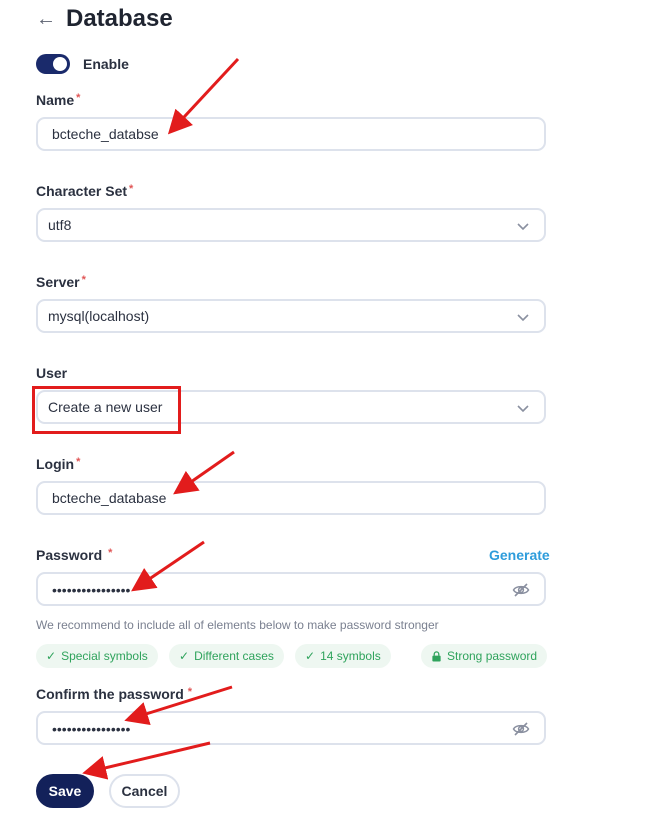 The image size is (654, 815). Describe the element at coordinates (74, 555) in the screenshot. I see `password-label: Password *` at that location.